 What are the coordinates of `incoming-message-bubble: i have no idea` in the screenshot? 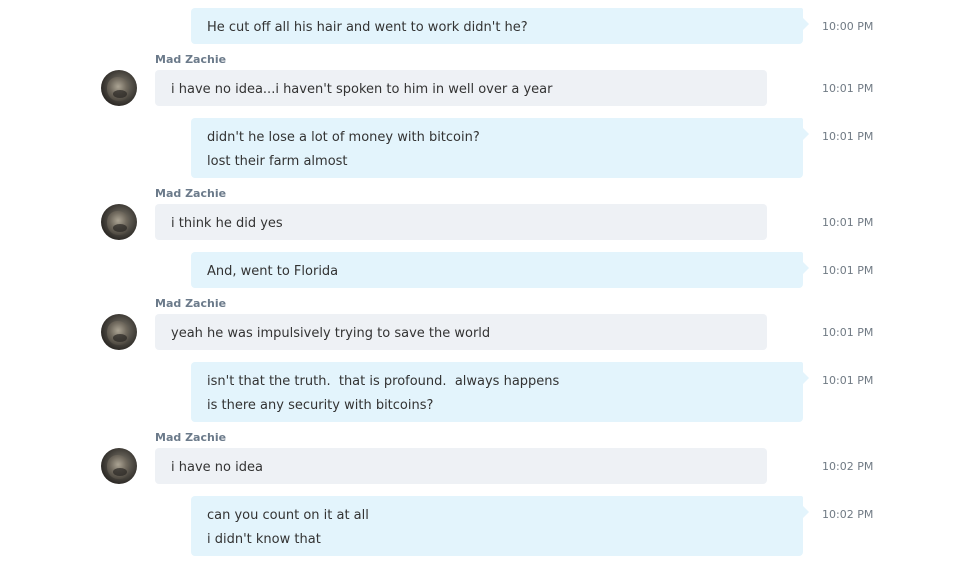 It's located at (461, 466).